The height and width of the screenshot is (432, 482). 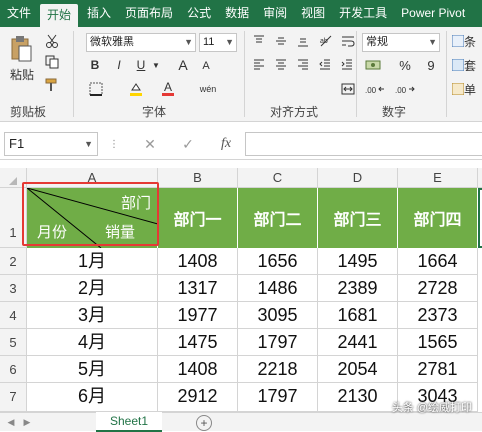 What do you see at coordinates (281, 41) in the screenshot?
I see `align-middle-icon` at bounding box center [281, 41].